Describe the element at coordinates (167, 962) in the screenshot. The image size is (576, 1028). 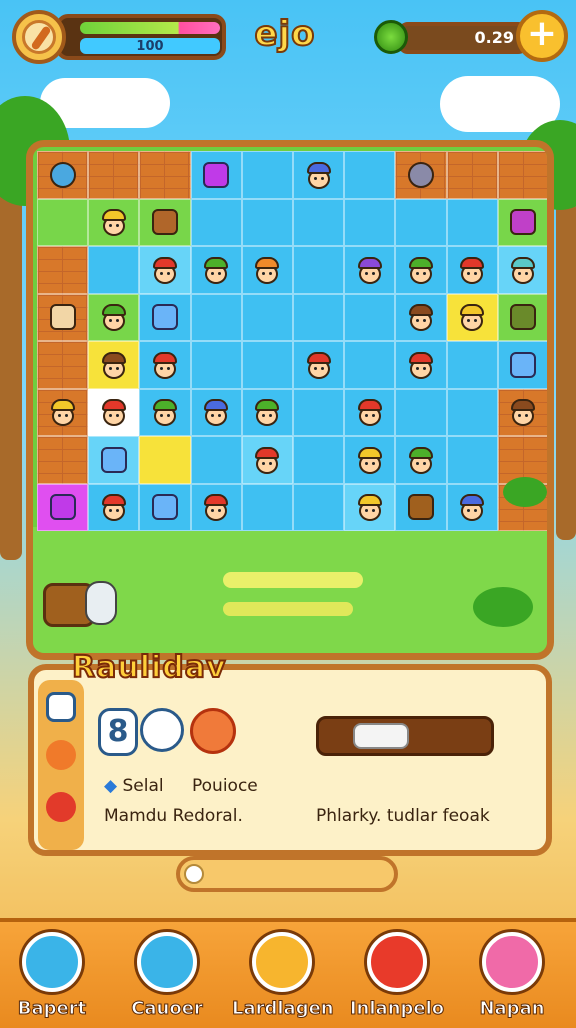
I see `chat-icon` at that location.